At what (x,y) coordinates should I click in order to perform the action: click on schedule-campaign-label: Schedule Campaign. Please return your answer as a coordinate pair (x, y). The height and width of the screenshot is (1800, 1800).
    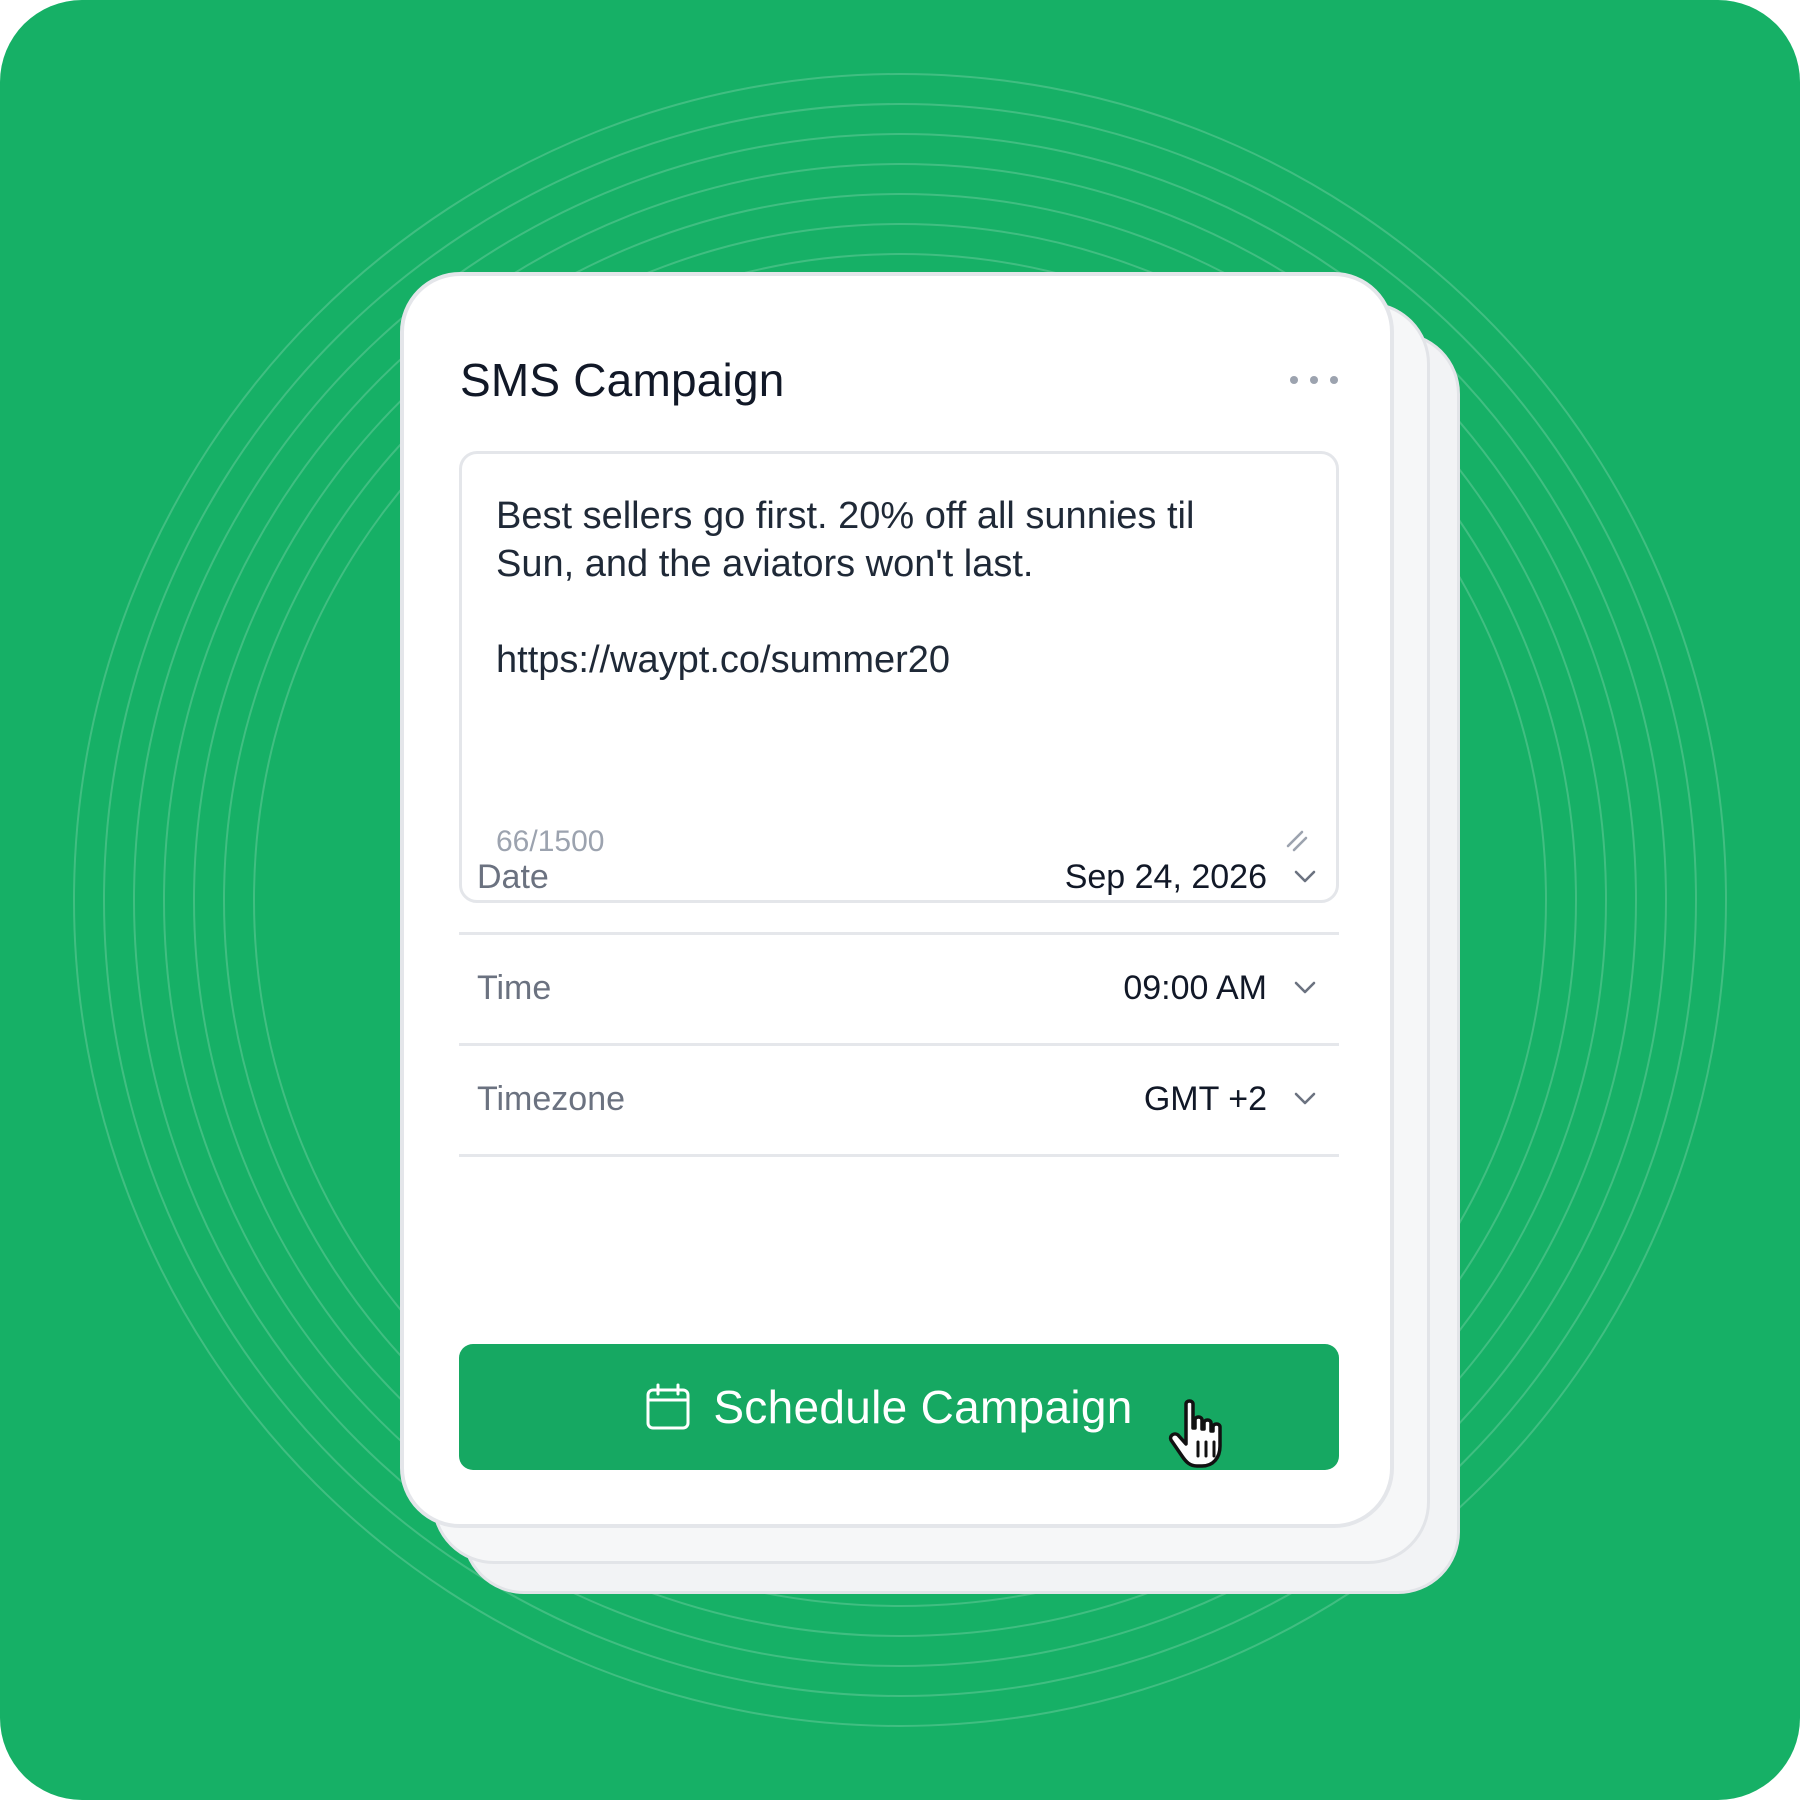
    Looking at the image, I should click on (923, 1407).